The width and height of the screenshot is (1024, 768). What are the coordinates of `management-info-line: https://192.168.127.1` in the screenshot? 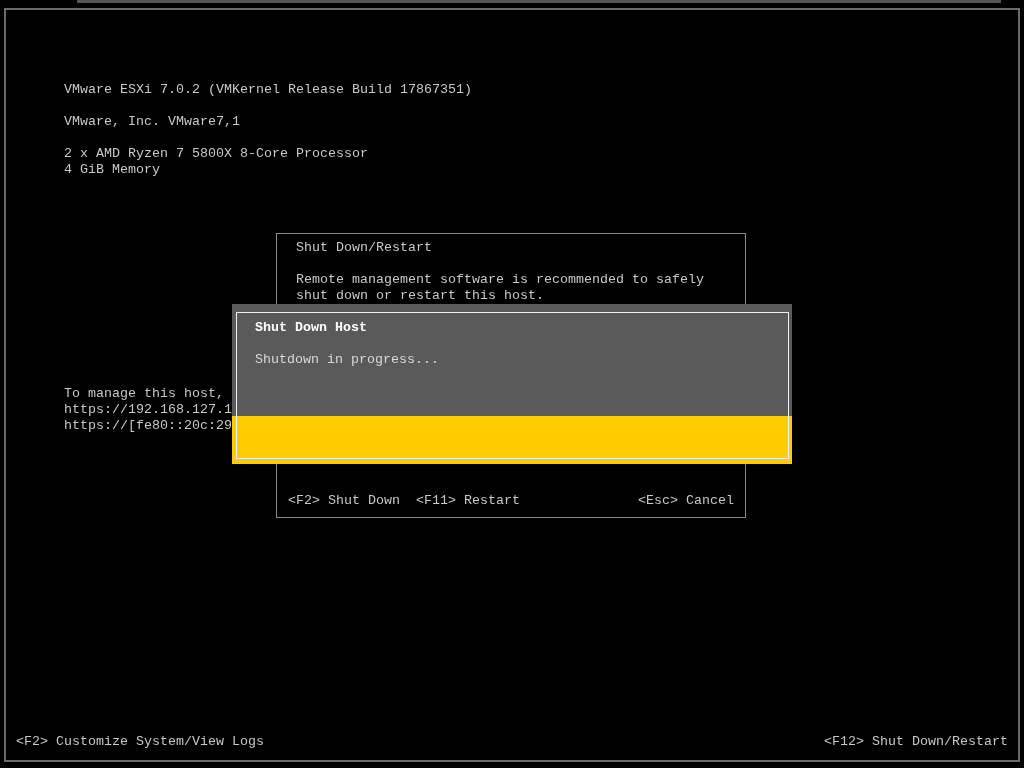 It's located at (148, 410).